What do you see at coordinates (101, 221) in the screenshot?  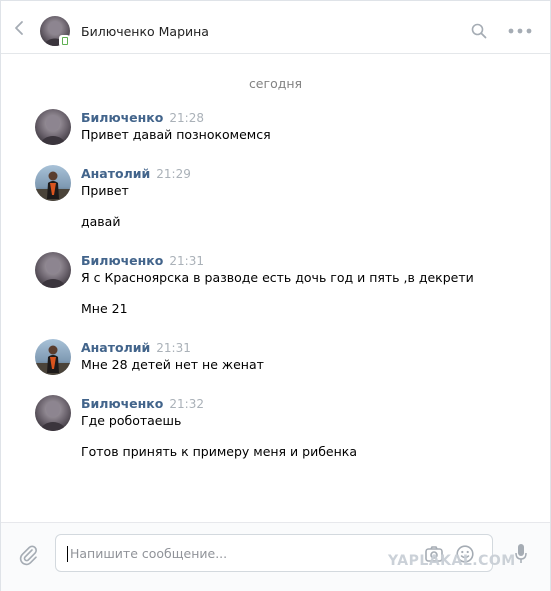 I see `message-text: давай` at bounding box center [101, 221].